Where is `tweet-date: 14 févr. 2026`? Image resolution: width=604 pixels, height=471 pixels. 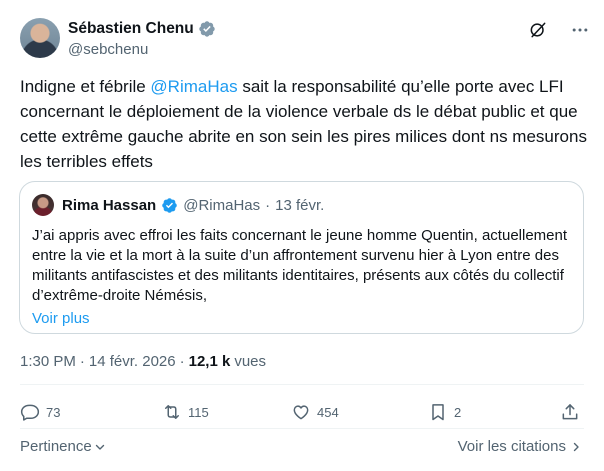
tweet-date: 14 févr. 2026 is located at coordinates (132, 361).